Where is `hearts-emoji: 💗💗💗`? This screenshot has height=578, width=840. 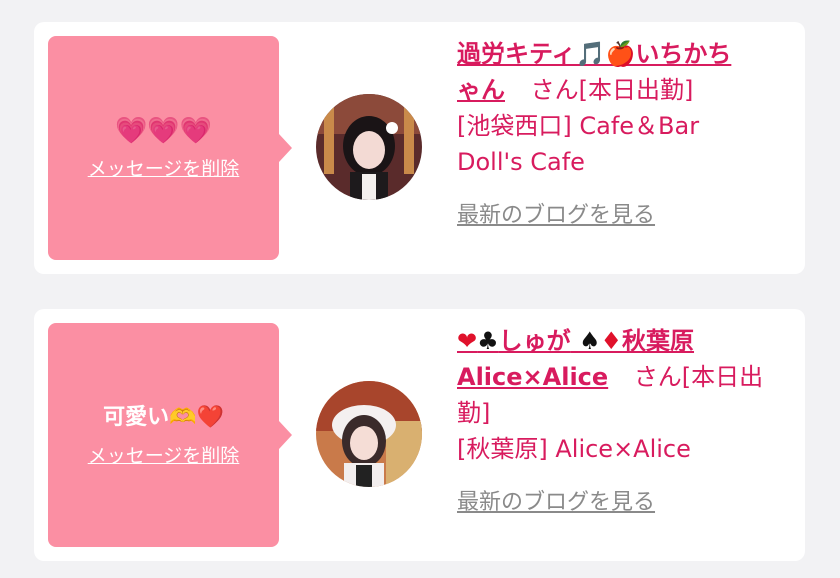 hearts-emoji: 💗💗💗 is located at coordinates (163, 130).